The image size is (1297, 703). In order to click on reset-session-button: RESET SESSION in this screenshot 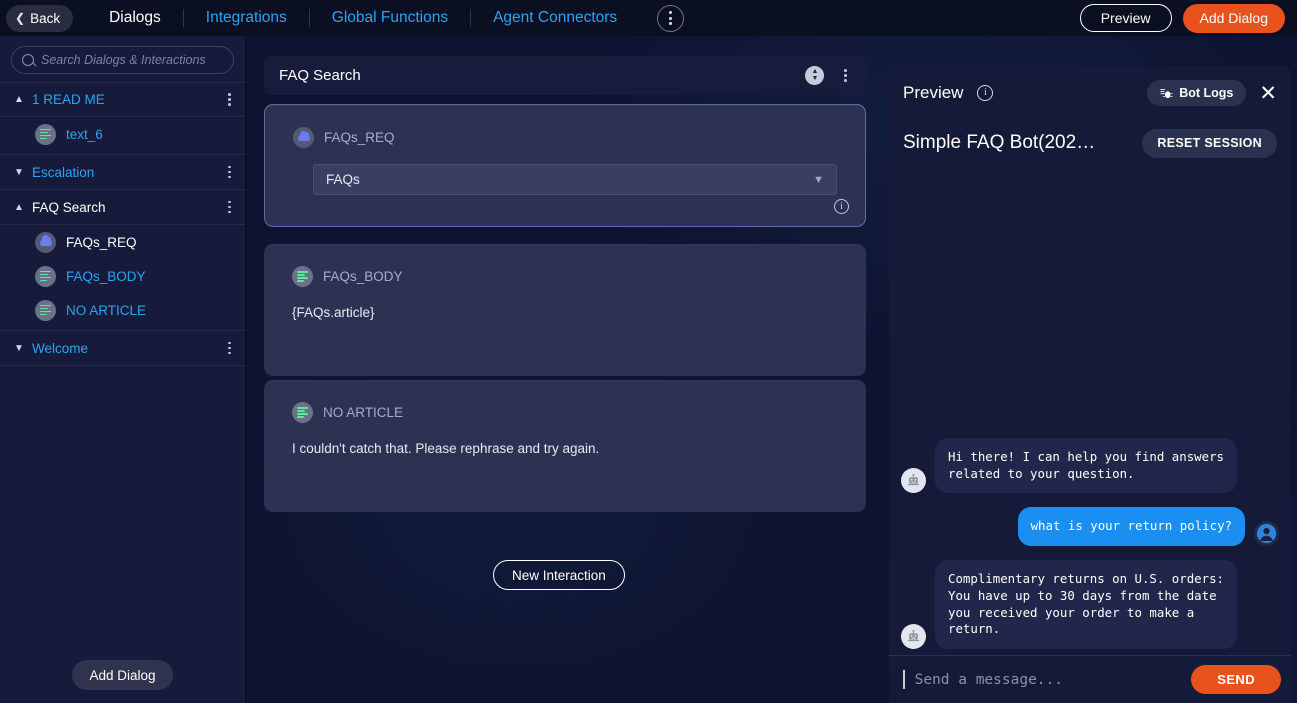, I will do `click(1209, 143)`.